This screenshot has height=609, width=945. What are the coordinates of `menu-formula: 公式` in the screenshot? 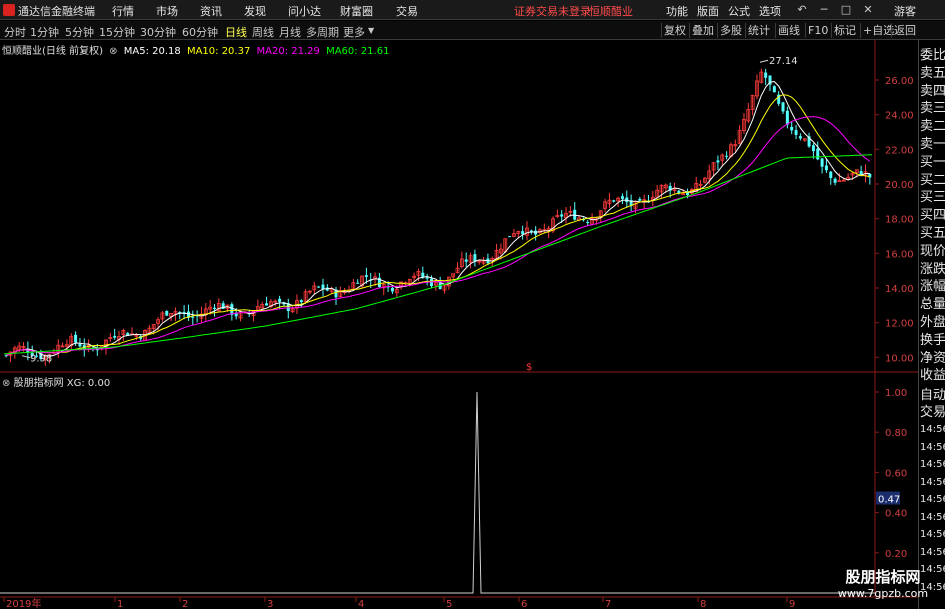 It's located at (739, 11).